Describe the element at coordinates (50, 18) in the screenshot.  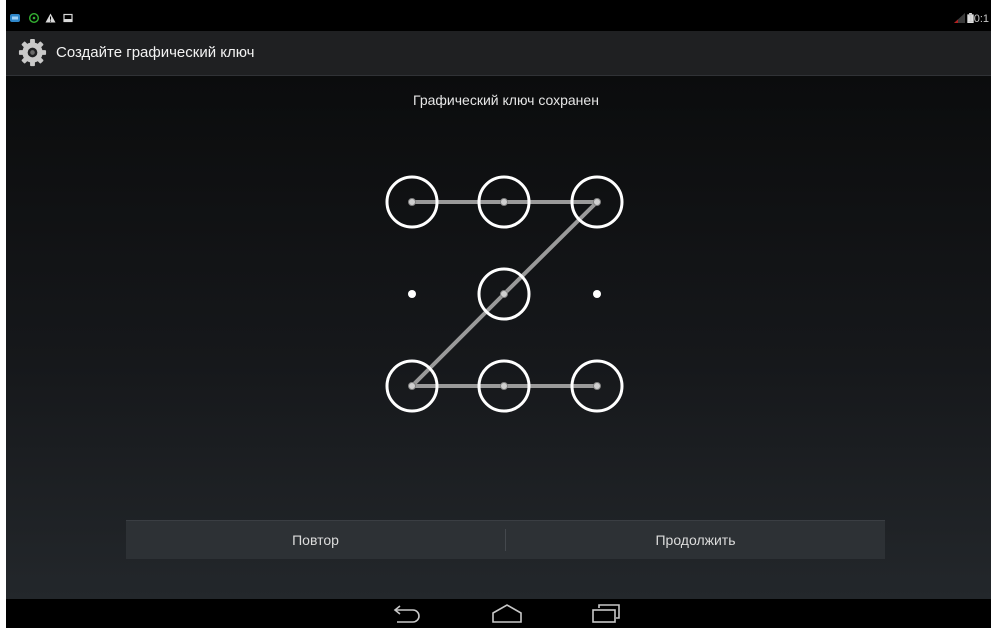
I see `warning-icon` at that location.